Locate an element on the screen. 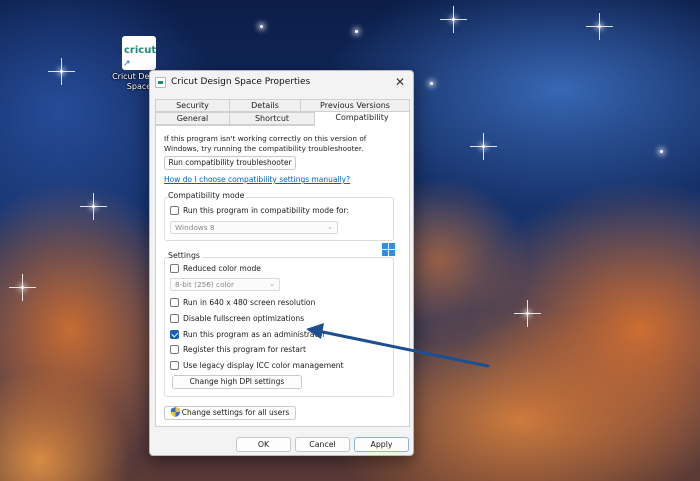 The image size is (700, 481). cricut-app-icon: cricut ↗ is located at coordinates (139, 53).